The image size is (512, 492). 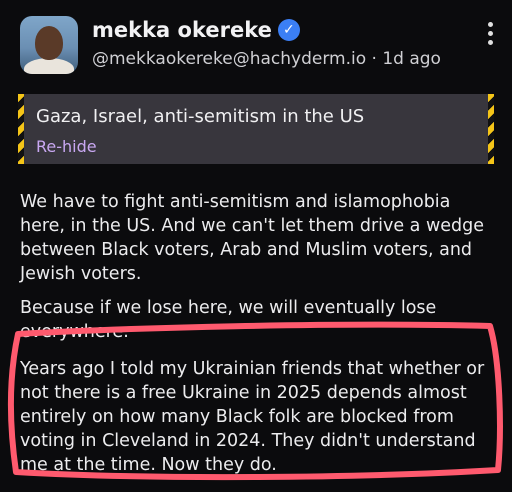 What do you see at coordinates (49, 66) in the screenshot?
I see `avatar-shirt` at bounding box center [49, 66].